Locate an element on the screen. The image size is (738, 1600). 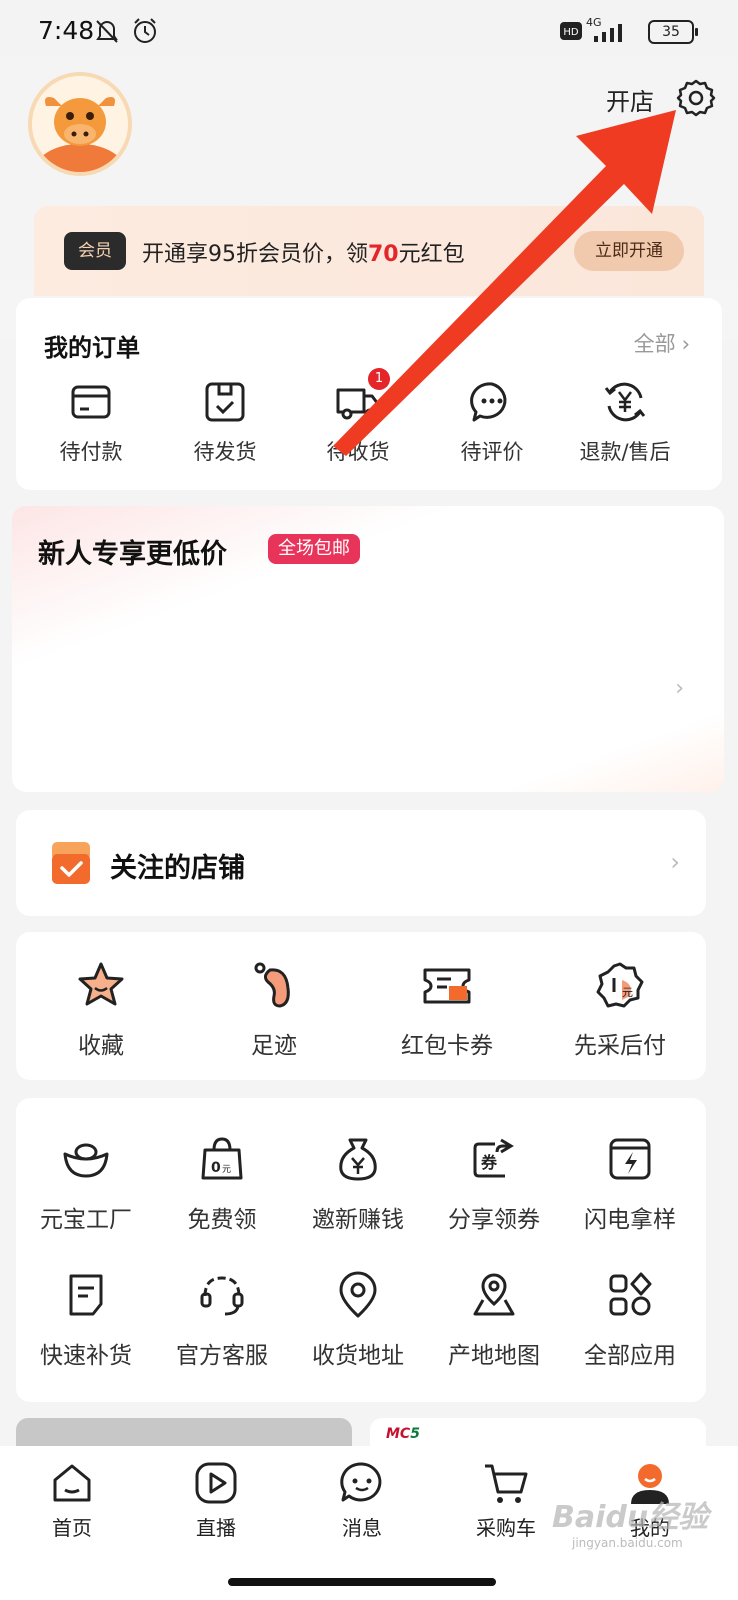
share-coupon-icon: 券 is located at coordinates (493, 1158).